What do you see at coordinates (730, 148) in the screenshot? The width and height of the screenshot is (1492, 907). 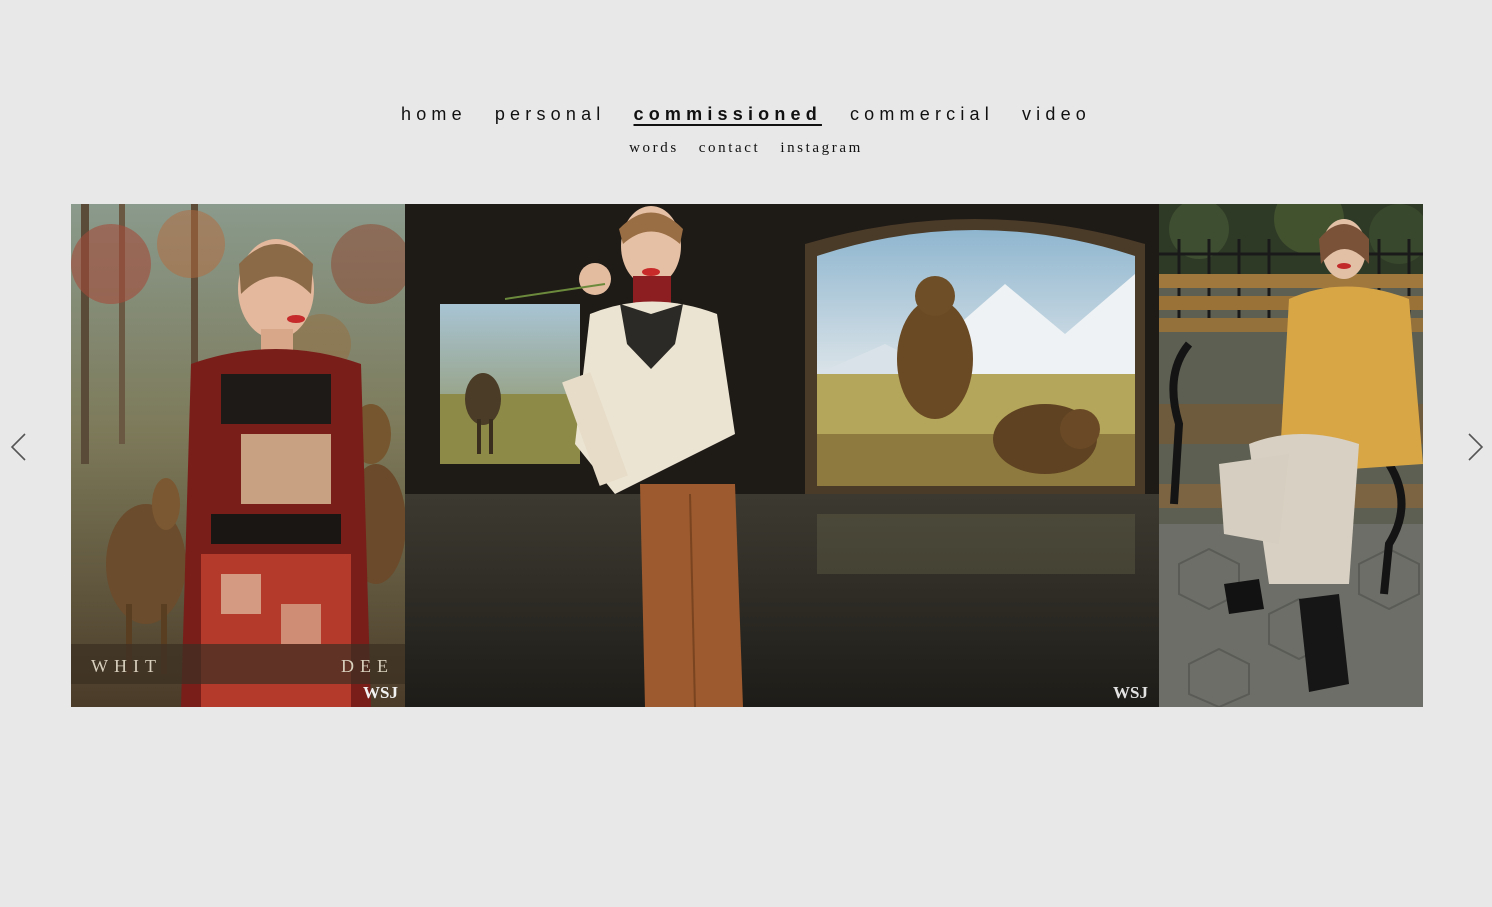 I see `nav-contact-link: contact` at bounding box center [730, 148].